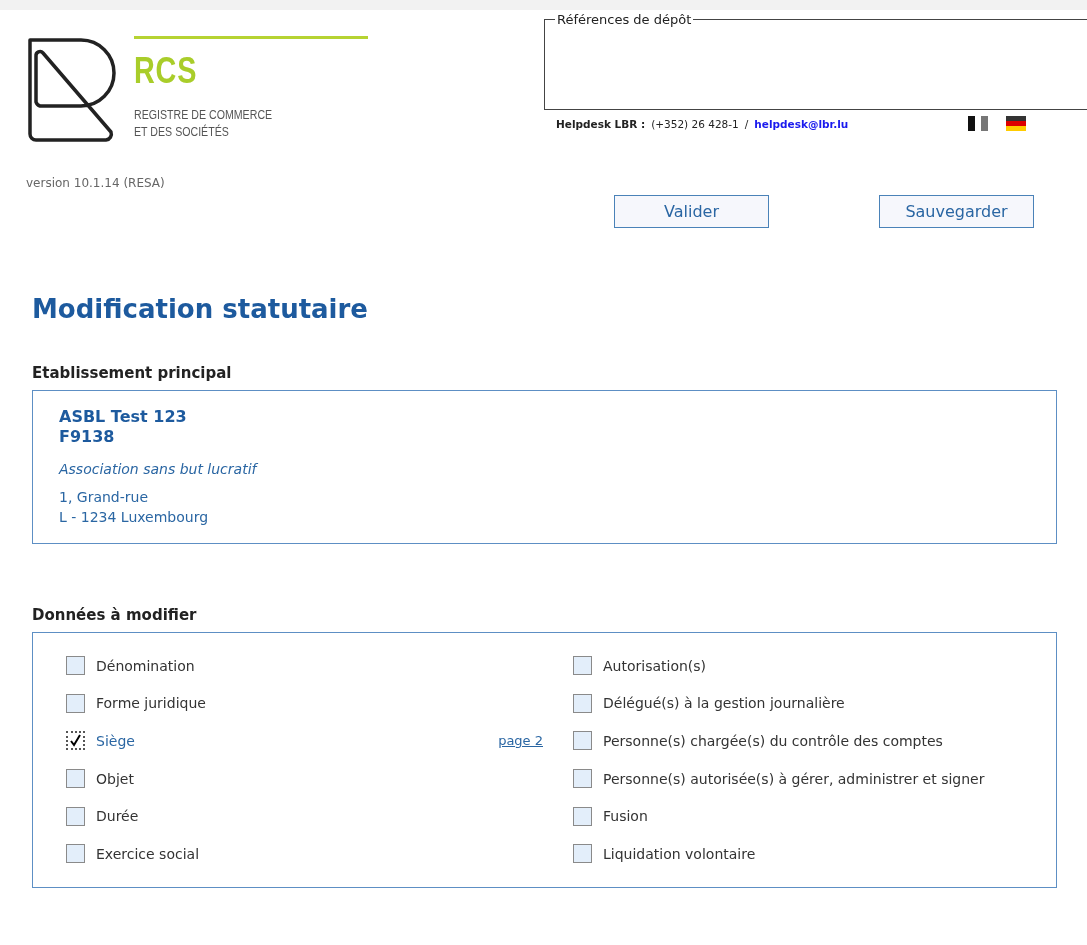 The width and height of the screenshot is (1087, 945). What do you see at coordinates (151, 703) in the screenshot?
I see `checkbox-label: Forme juridique` at bounding box center [151, 703].